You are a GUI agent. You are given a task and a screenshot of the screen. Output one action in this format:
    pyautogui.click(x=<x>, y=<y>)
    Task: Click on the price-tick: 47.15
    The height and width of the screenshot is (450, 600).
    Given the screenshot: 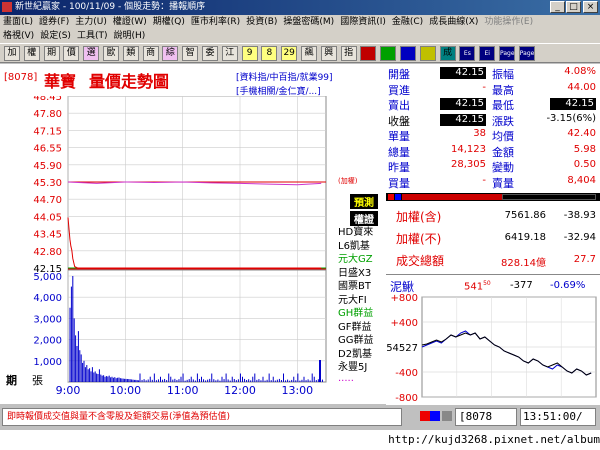 What is the action you would take?
    pyautogui.click(x=47, y=131)
    